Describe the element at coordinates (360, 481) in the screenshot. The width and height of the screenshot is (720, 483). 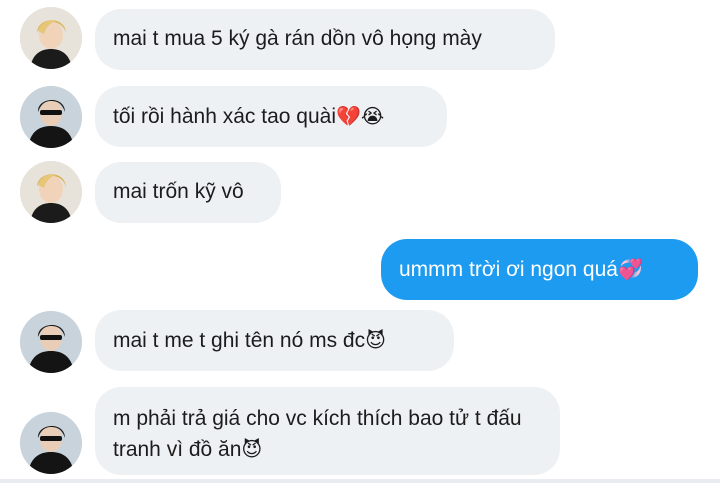
I see `divider` at that location.